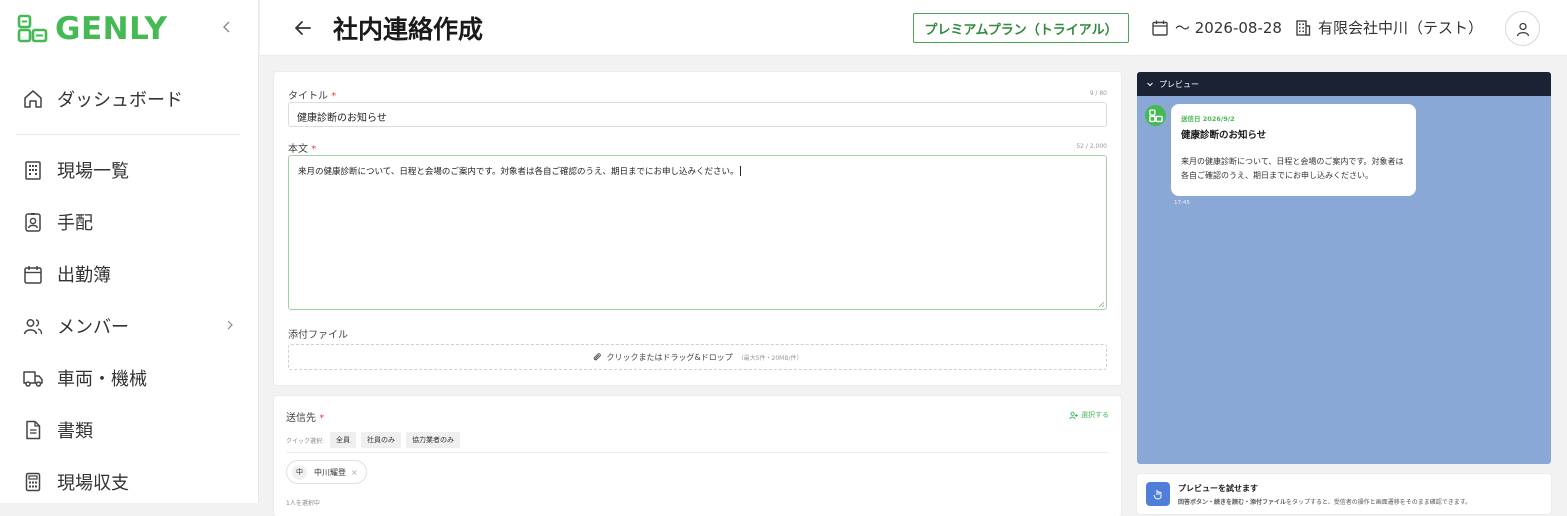  What do you see at coordinates (1208, 119) in the screenshot?
I see `send-date: 送信日 2026/9/2` at bounding box center [1208, 119].